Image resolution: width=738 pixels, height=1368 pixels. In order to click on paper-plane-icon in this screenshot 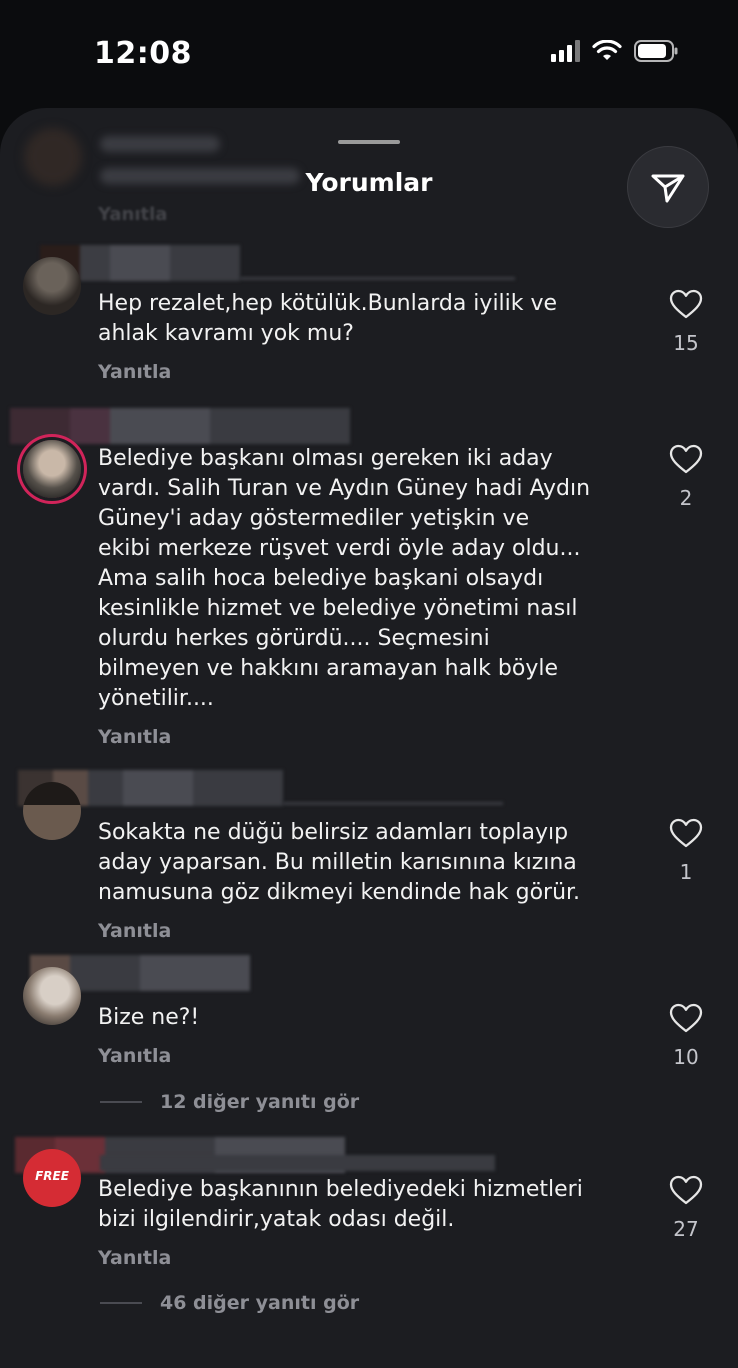, I will do `click(668, 188)`.